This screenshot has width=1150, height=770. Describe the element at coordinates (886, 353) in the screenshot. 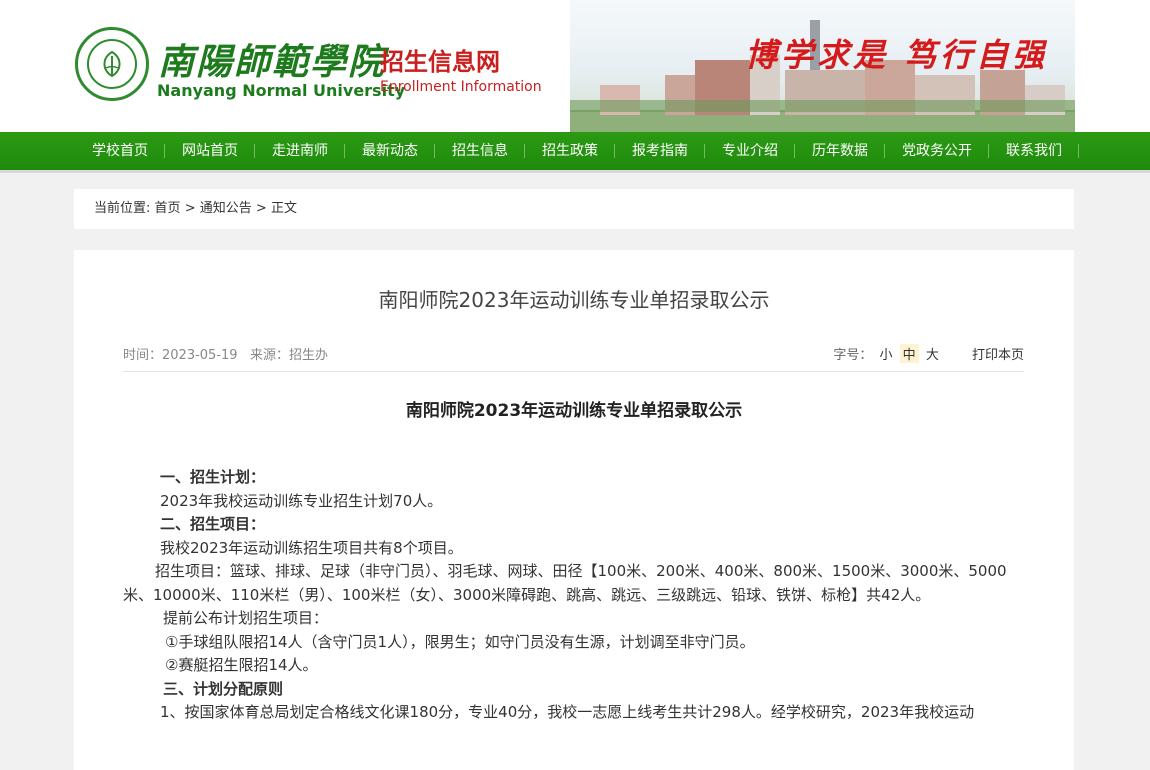

I see `font-size-small-button: 小` at that location.